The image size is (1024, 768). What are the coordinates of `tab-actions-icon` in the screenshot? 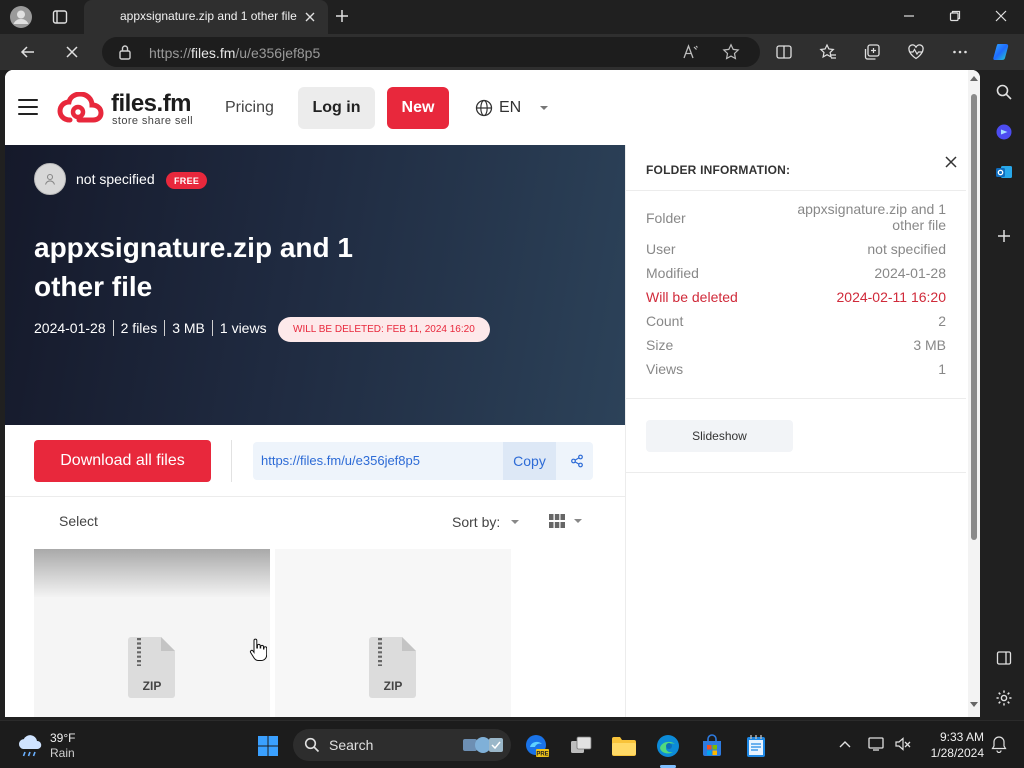 It's located at (60, 17).